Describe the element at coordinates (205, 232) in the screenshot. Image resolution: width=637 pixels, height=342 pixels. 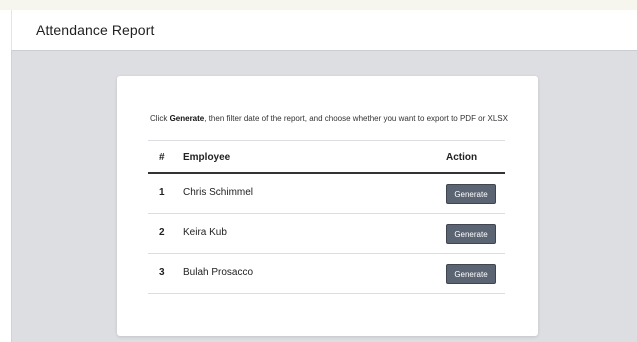
I see `employee-name: Keira Kub` at that location.